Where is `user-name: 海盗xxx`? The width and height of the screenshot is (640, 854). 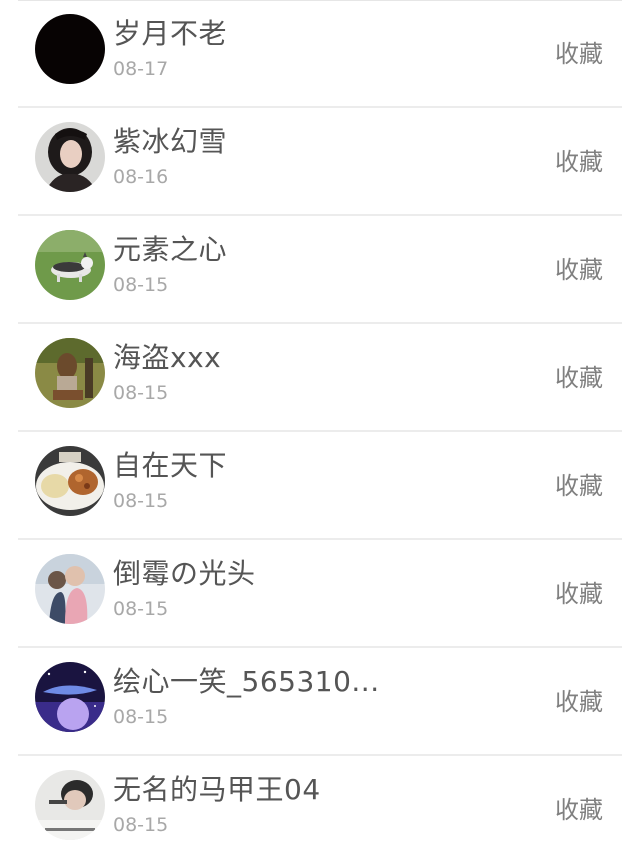 user-name: 海盗xxx is located at coordinates (167, 357).